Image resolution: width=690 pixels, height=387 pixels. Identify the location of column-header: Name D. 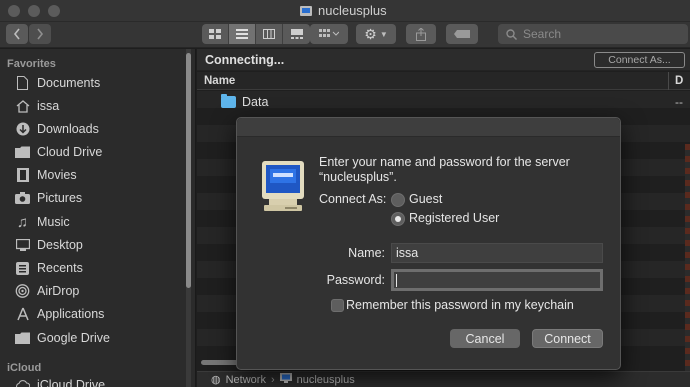
(443, 81).